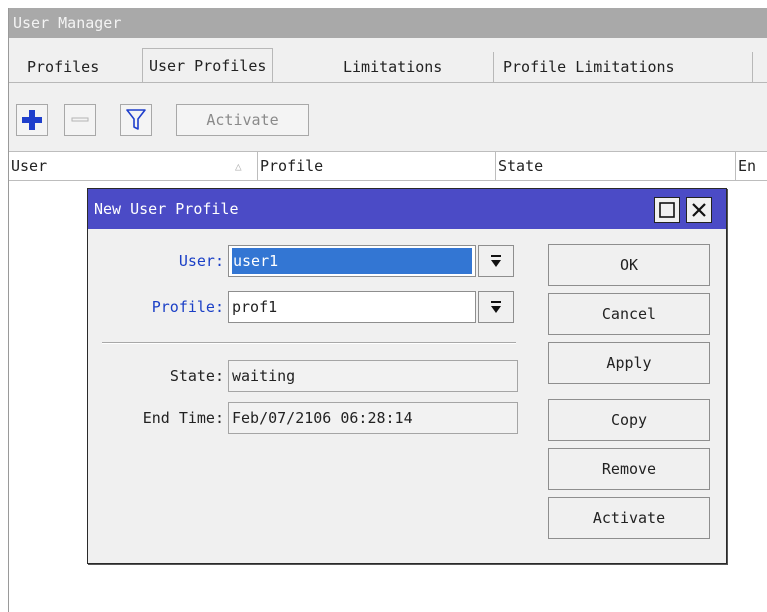  I want to click on tab-profiles: Profiles, so click(63, 67).